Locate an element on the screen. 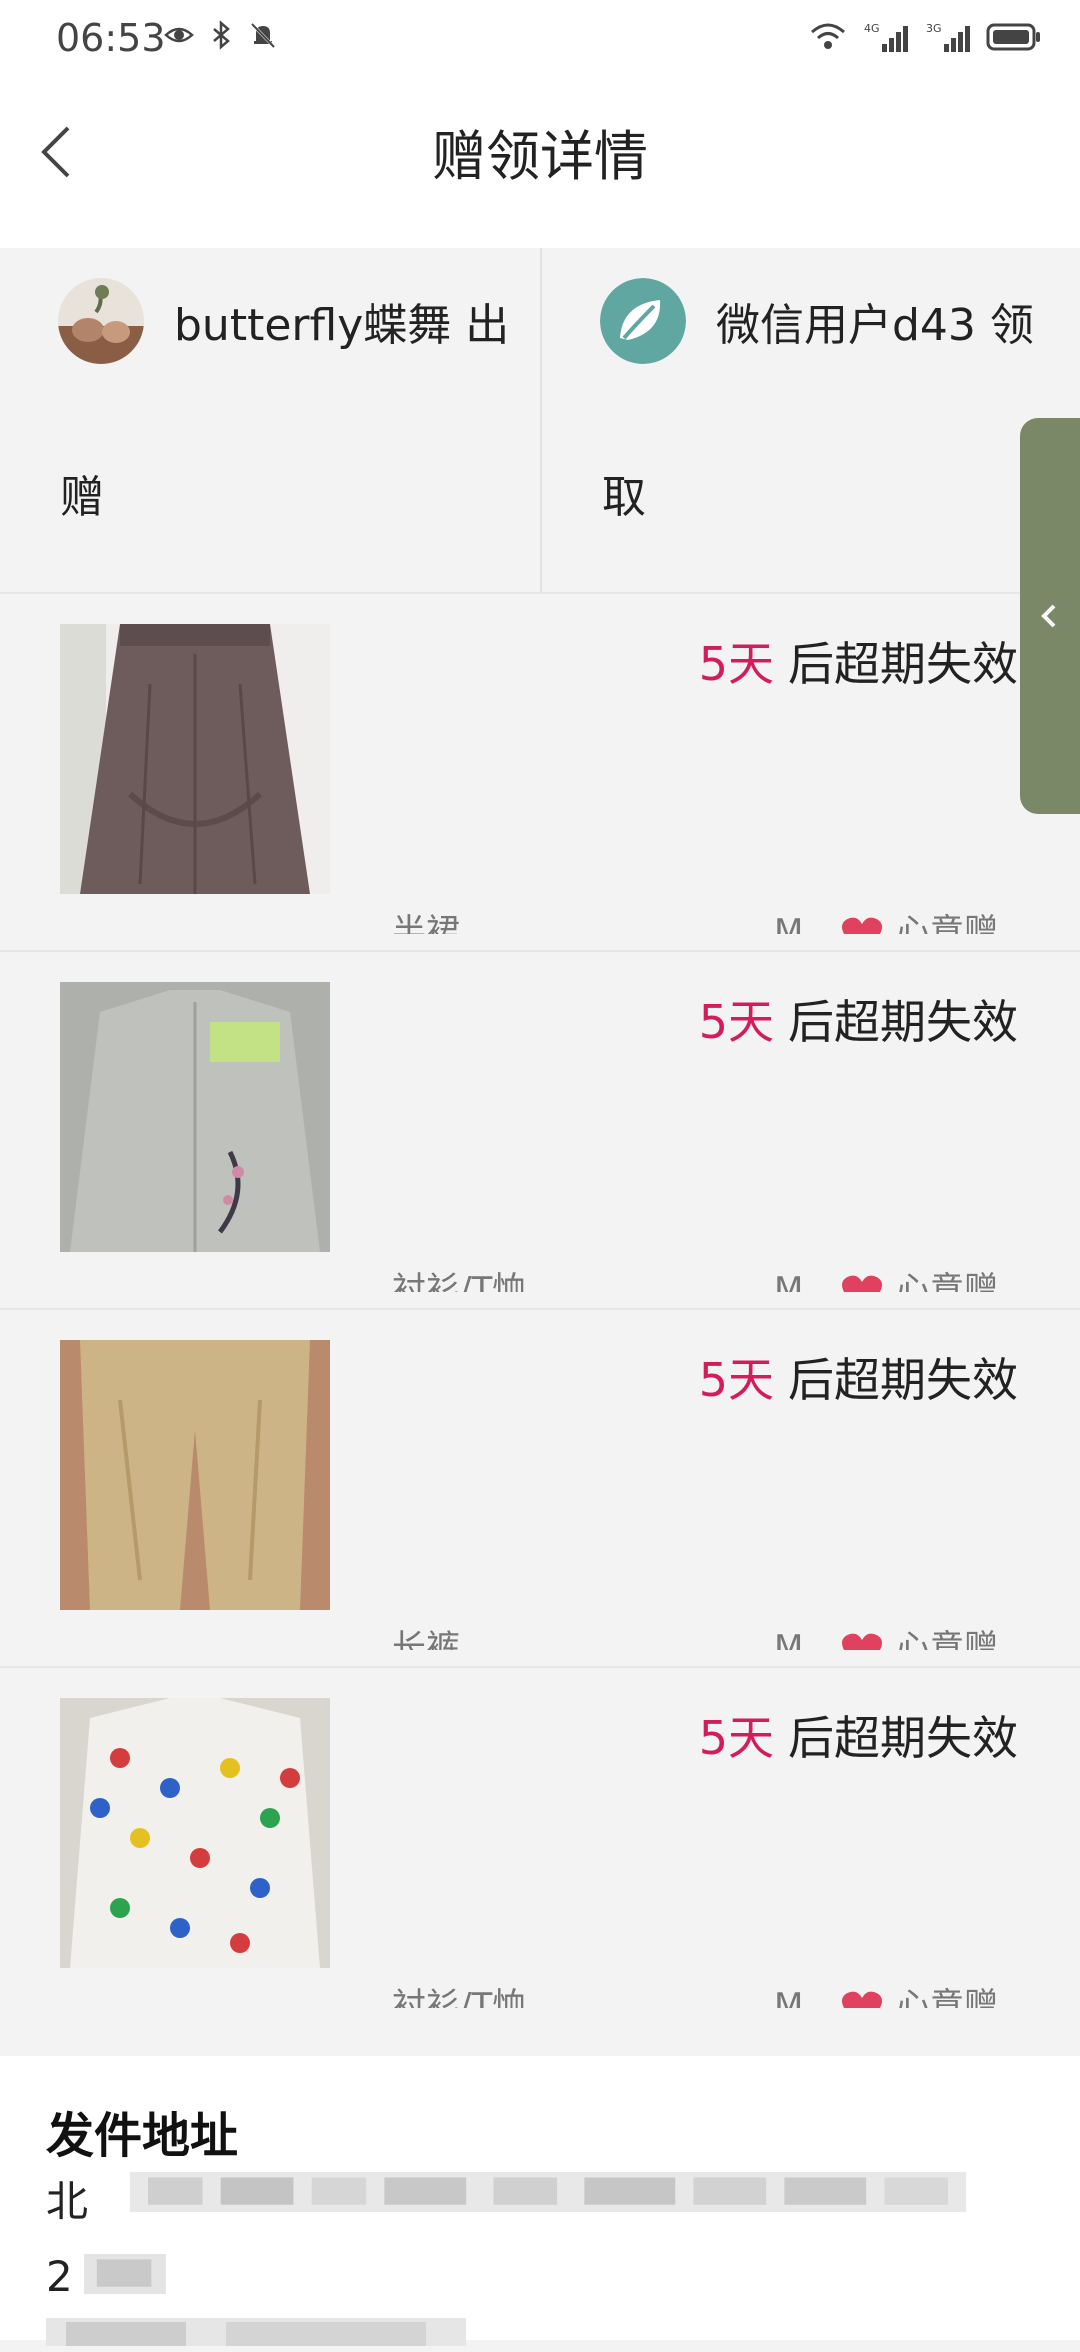  status-right-icons: 4G 3G is located at coordinates (925, 37).